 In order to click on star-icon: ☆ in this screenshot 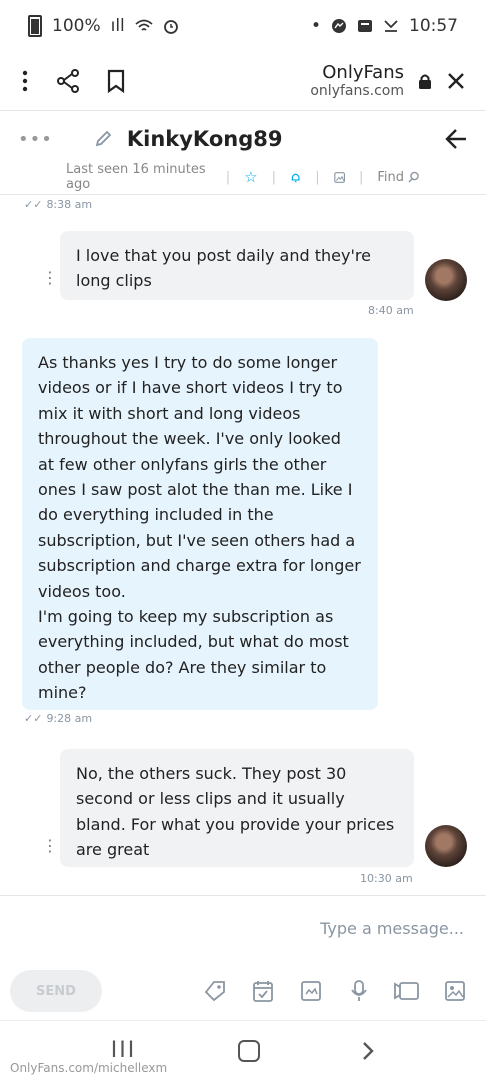, I will do `click(250, 177)`.